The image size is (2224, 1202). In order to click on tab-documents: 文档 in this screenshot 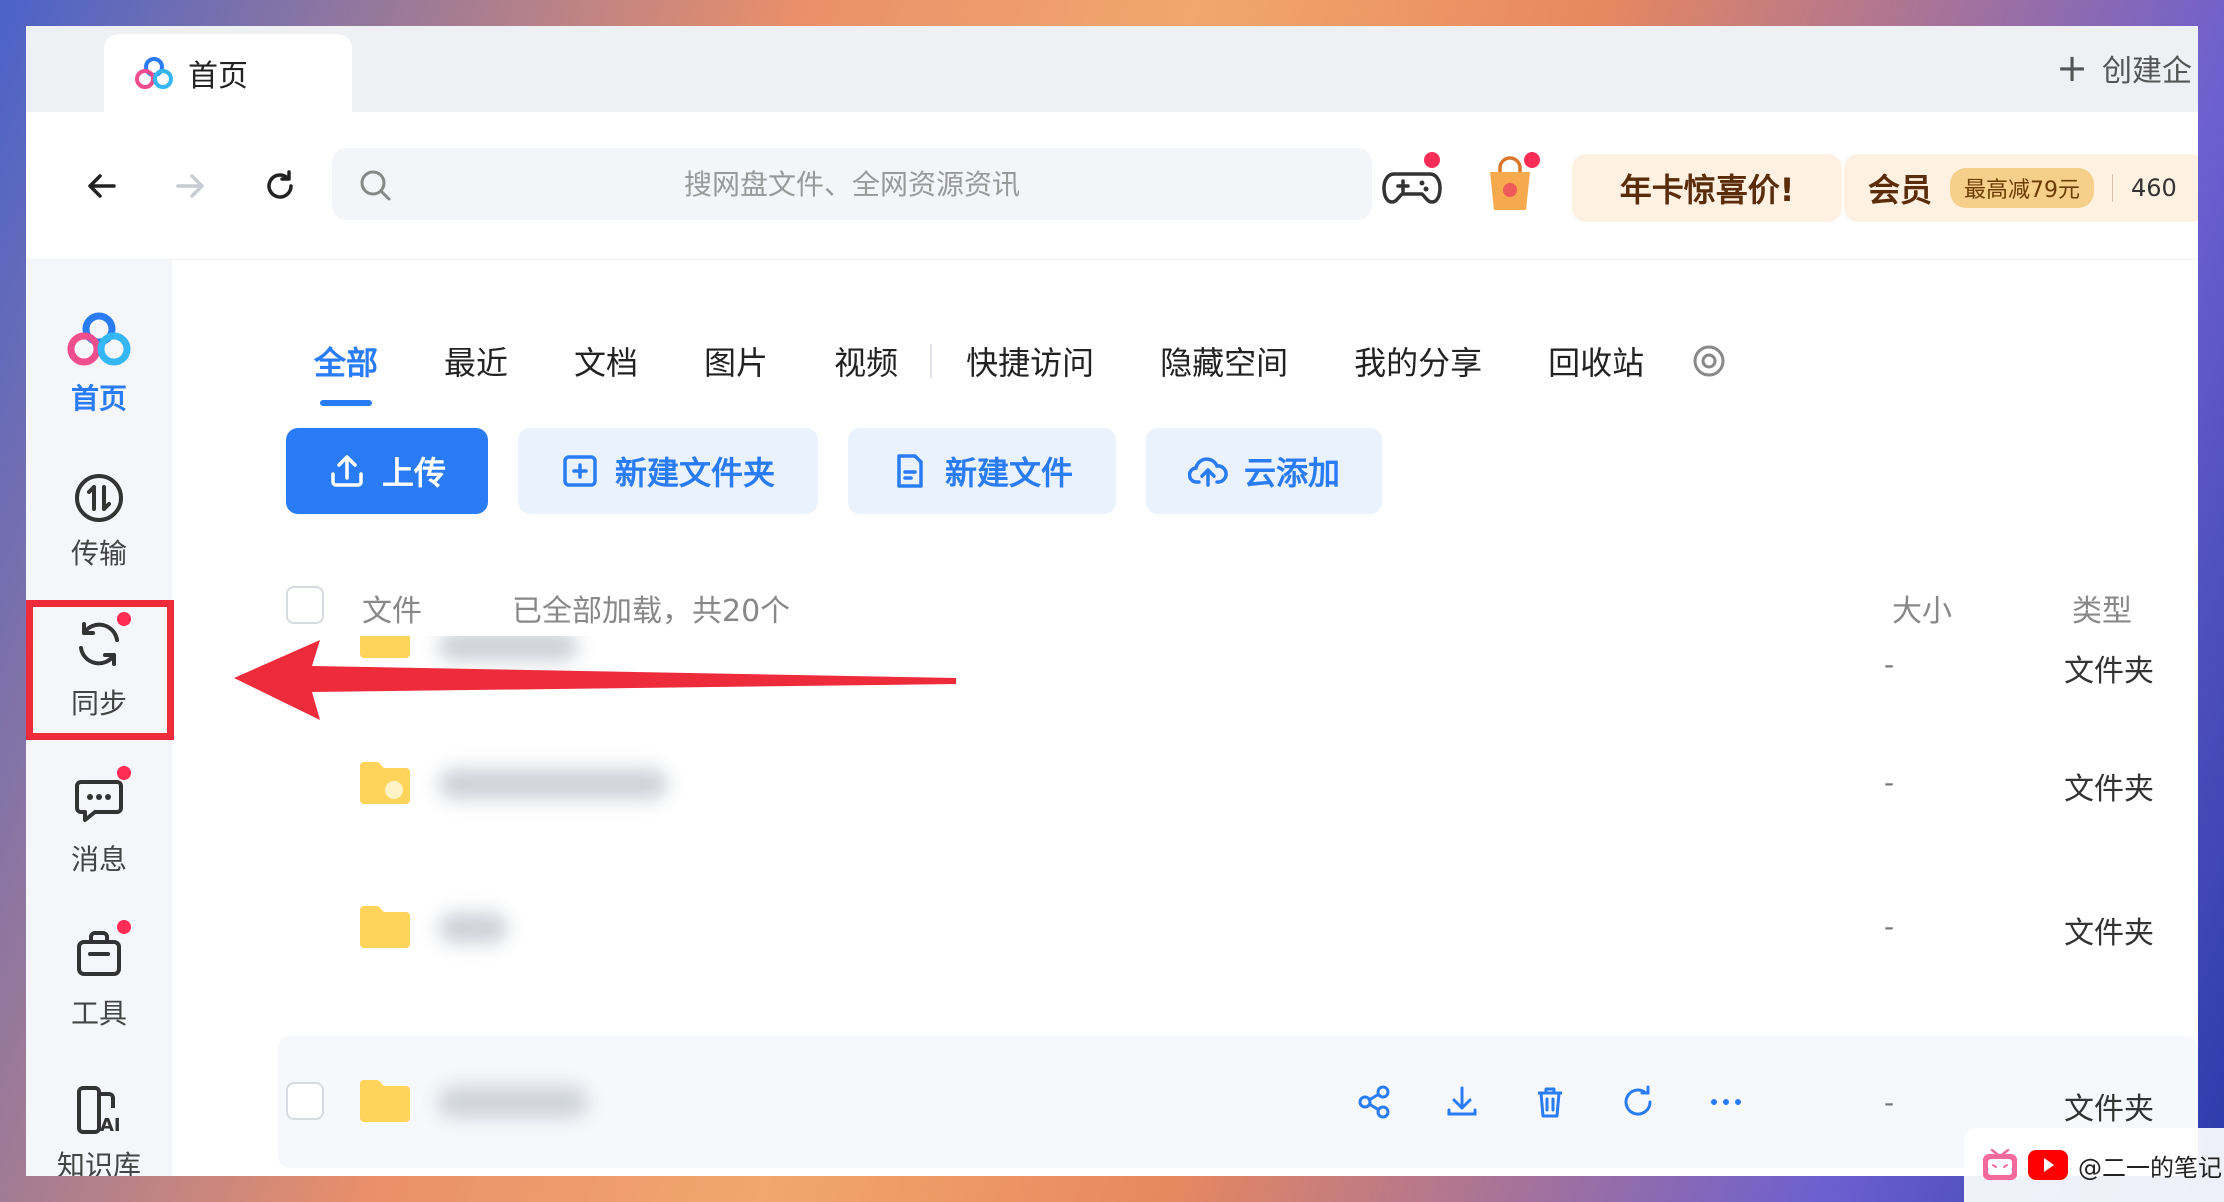, I will do `click(606, 361)`.